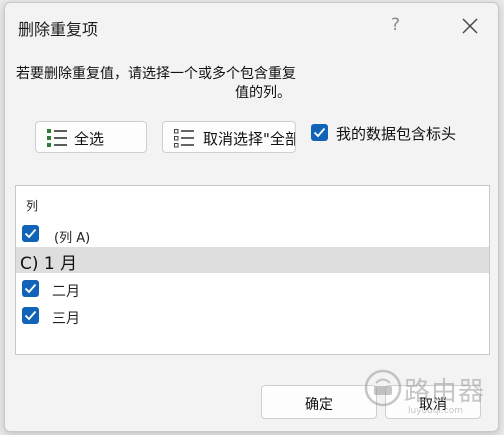  I want to click on unselect-all-label: 取消选择"全部, so click(249, 139).